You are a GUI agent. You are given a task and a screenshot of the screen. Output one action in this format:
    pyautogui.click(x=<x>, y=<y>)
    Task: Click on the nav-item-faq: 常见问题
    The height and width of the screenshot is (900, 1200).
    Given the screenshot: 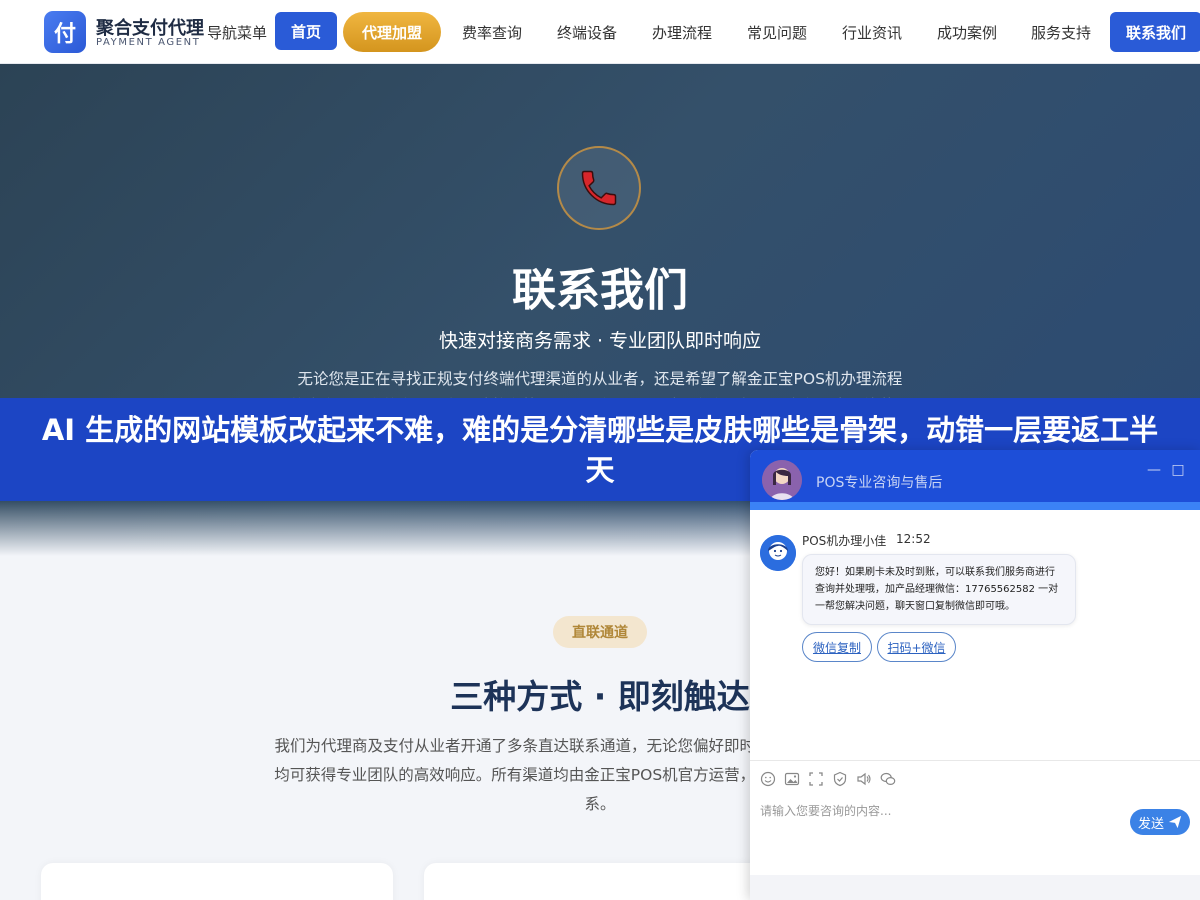 What is the action you would take?
    pyautogui.click(x=777, y=32)
    